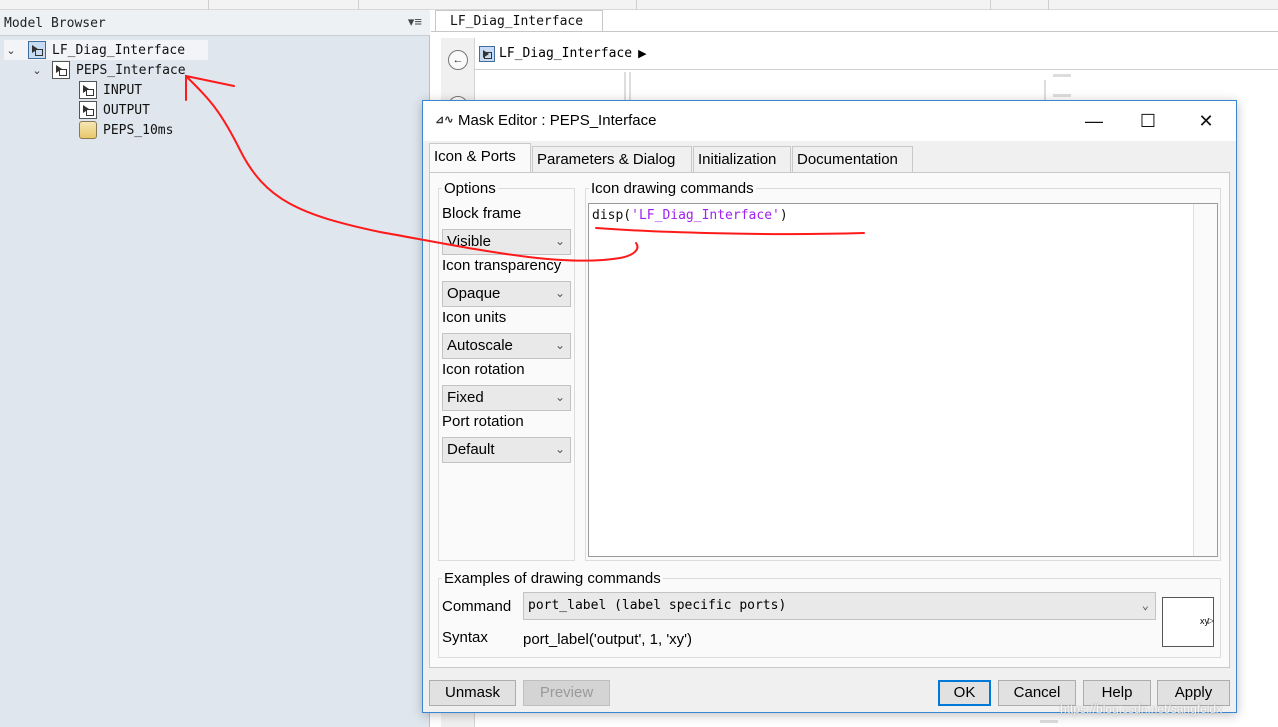 The image size is (1278, 727). What do you see at coordinates (480, 157) in the screenshot?
I see `tab-icon-ports: Icon & Ports` at bounding box center [480, 157].